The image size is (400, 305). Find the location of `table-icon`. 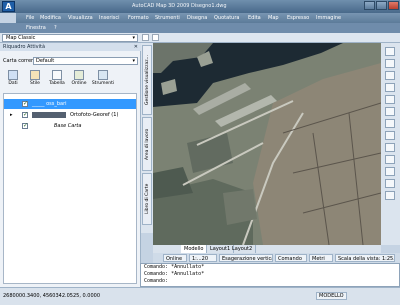

table-icon is located at coordinates (57, 75).